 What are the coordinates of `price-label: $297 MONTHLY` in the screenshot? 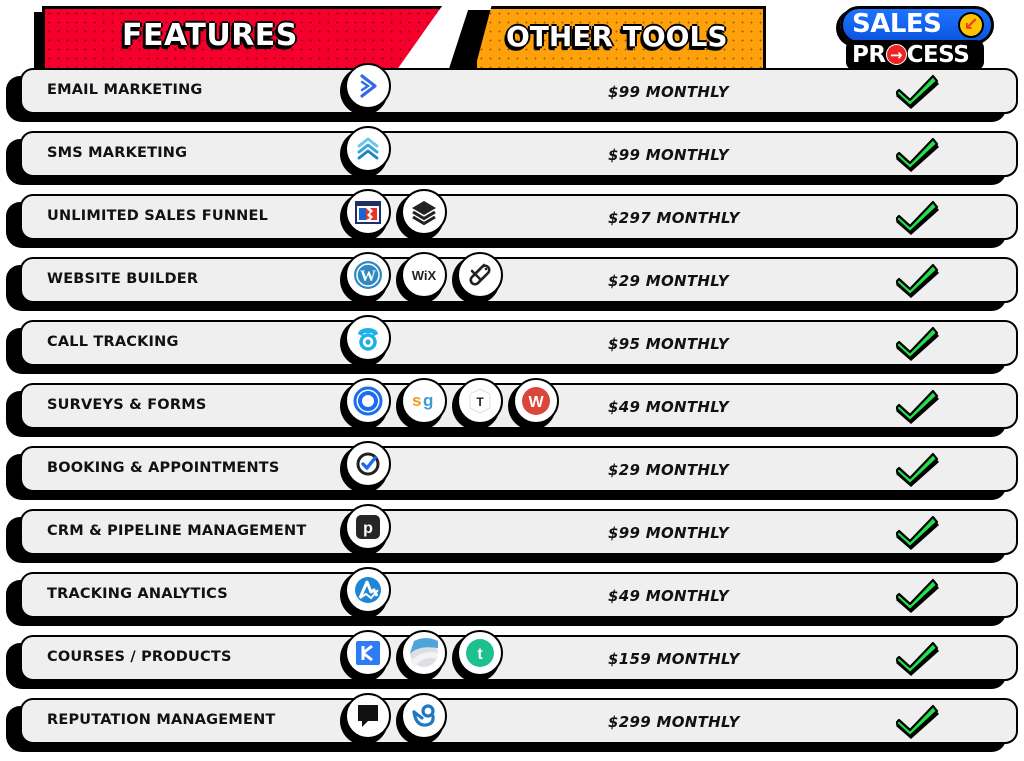 It's located at (674, 218).